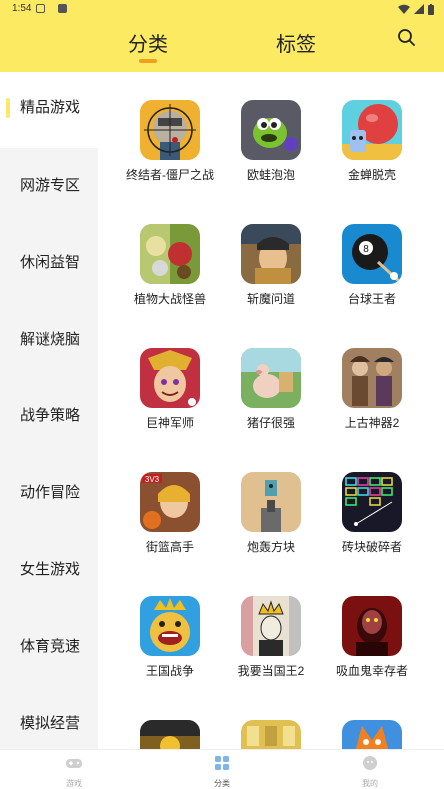 The width and height of the screenshot is (444, 789). Describe the element at coordinates (372, 378) in the screenshot. I see `adventurers-icon` at that location.